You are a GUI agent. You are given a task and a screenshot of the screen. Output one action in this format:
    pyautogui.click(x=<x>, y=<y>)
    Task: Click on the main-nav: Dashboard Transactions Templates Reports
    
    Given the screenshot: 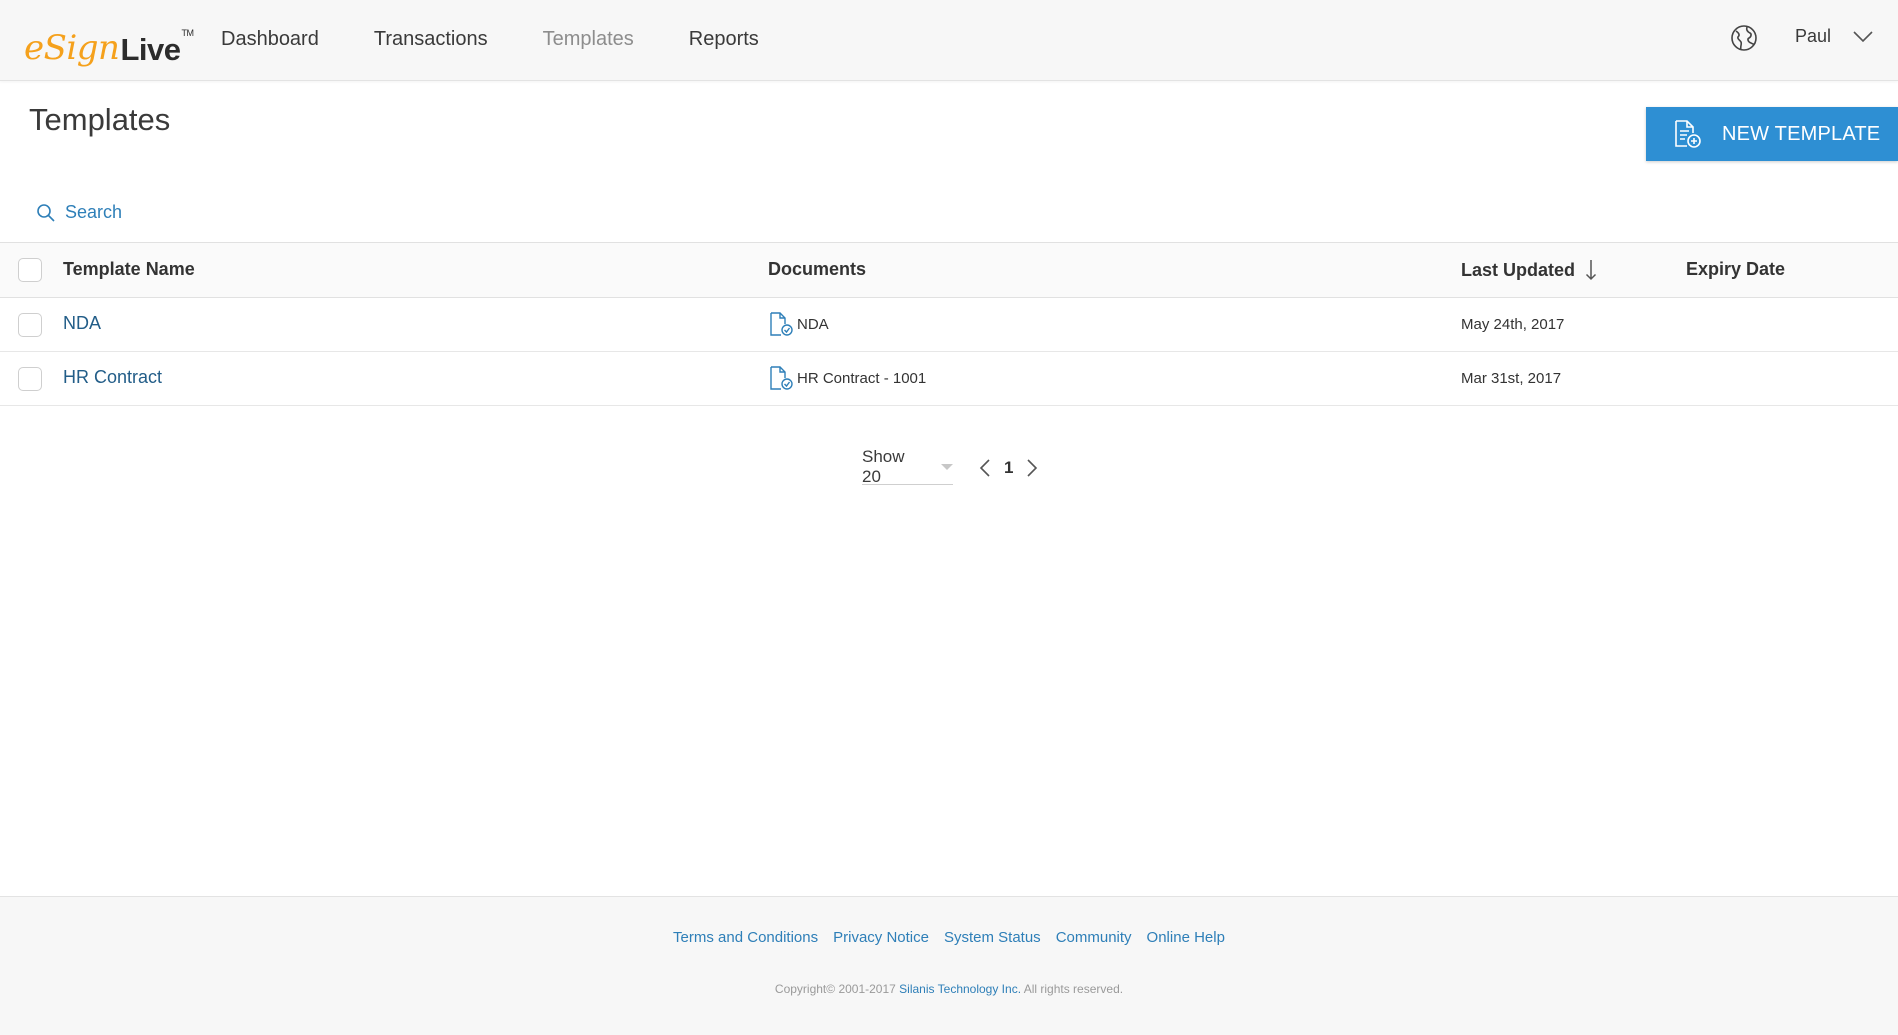 What is the action you would take?
    pyautogui.click(x=517, y=39)
    